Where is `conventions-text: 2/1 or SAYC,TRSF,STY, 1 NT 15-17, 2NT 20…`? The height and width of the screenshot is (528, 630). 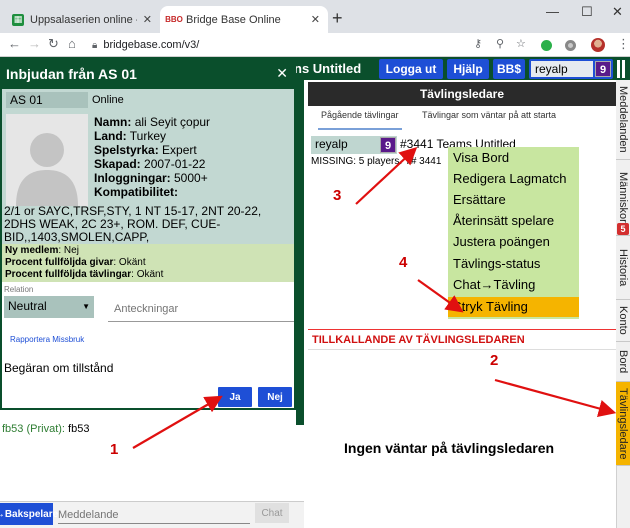
conventions-text: 2/1 or SAYC,TRSF,STY, 1 NT 15-17, 2NT 20… is located at coordinates (133, 224).